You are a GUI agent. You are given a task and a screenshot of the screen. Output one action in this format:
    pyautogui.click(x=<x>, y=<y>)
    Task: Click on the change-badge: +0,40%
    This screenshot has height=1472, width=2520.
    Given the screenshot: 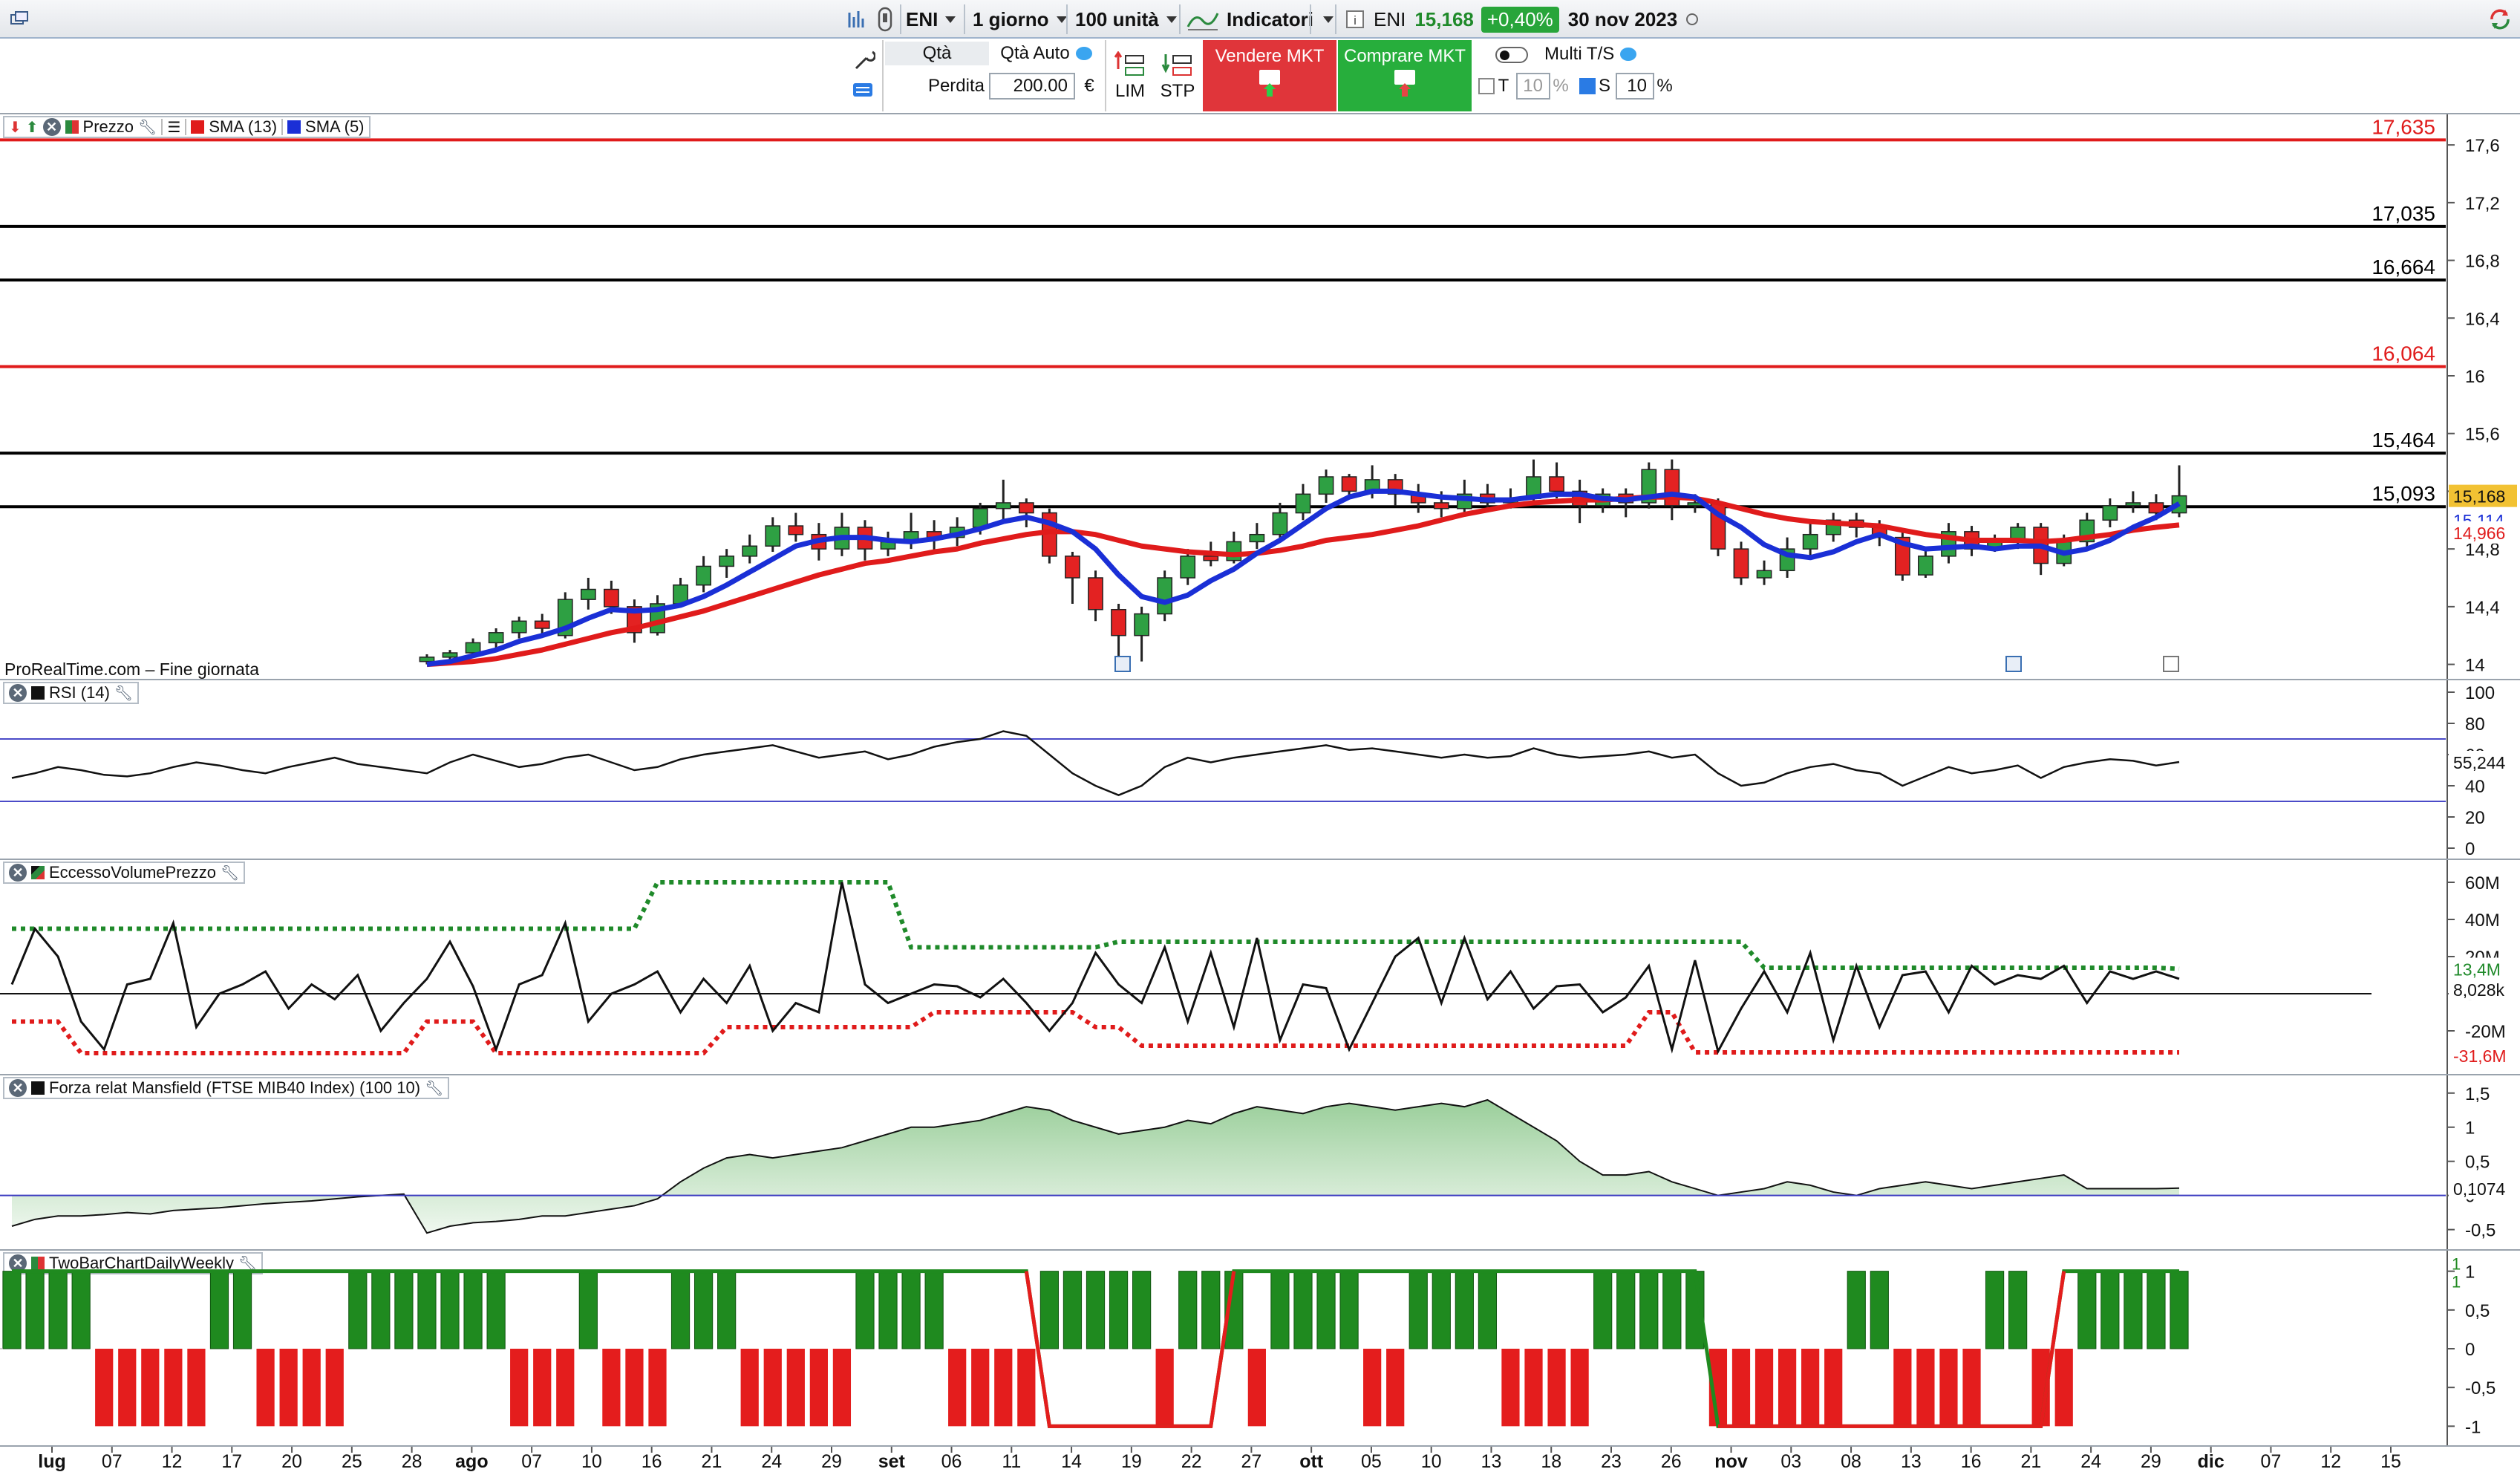 What is the action you would take?
    pyautogui.click(x=1520, y=19)
    